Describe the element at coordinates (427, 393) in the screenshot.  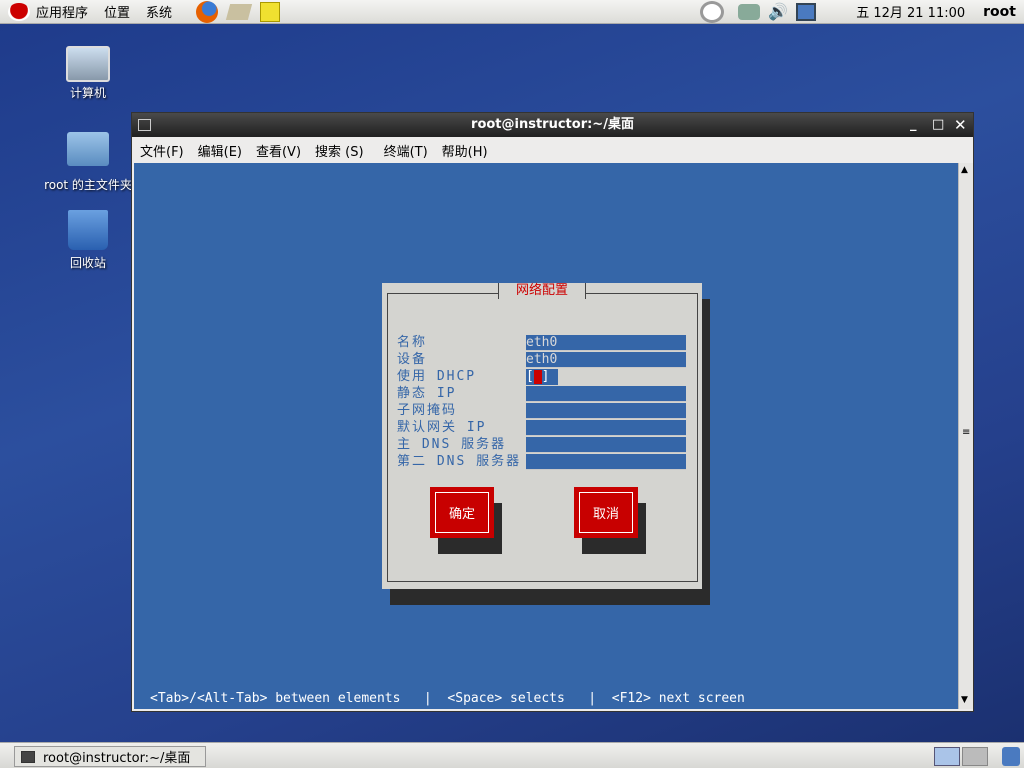
I see `field-label: 静态 IP` at that location.